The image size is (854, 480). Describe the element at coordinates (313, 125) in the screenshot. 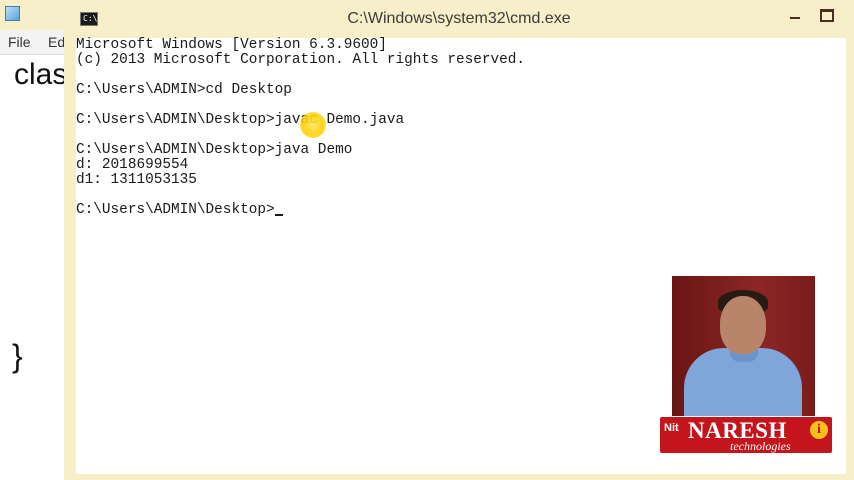

I see `mouse-pointer-highlight` at that location.